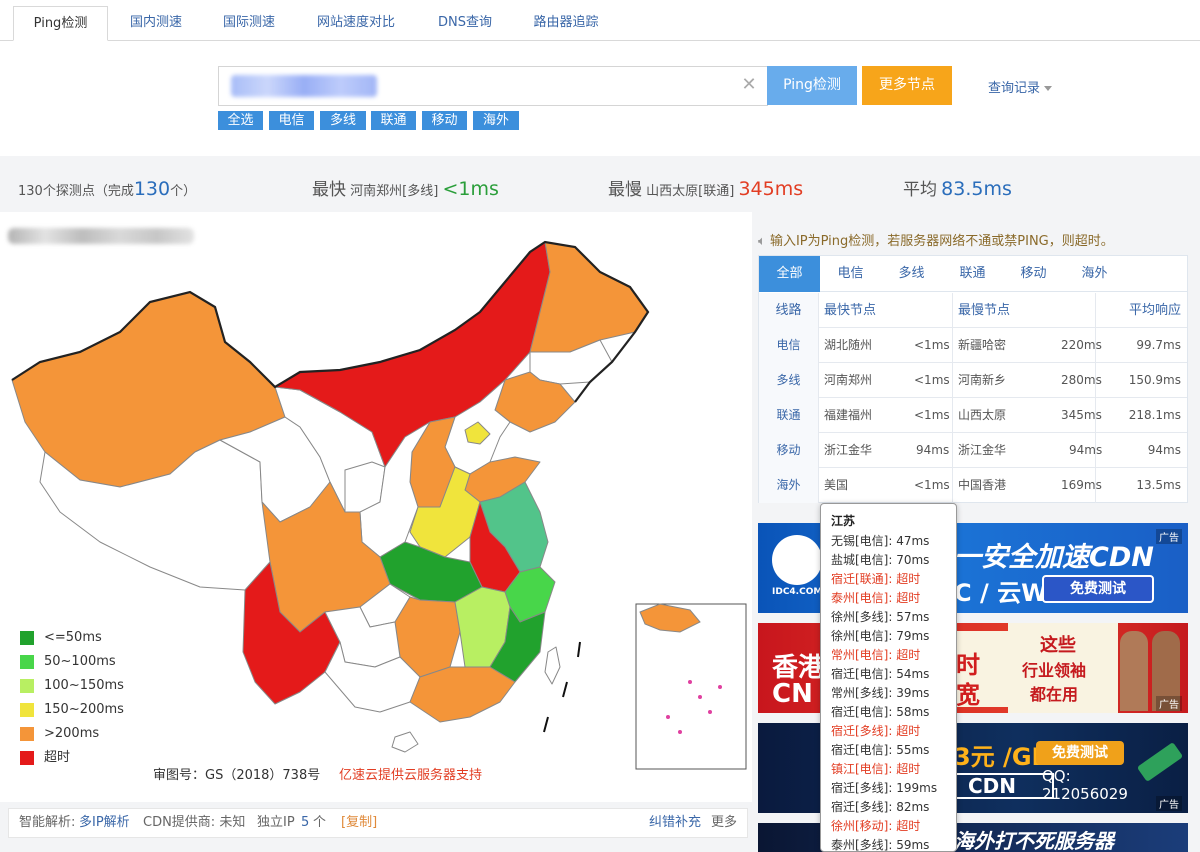 The height and width of the screenshot is (852, 1200). What do you see at coordinates (973, 415) in the screenshot?
I see `table-row: 联通 福建福州 <1ms 山西太原 345ms 218.1ms` at bounding box center [973, 415].